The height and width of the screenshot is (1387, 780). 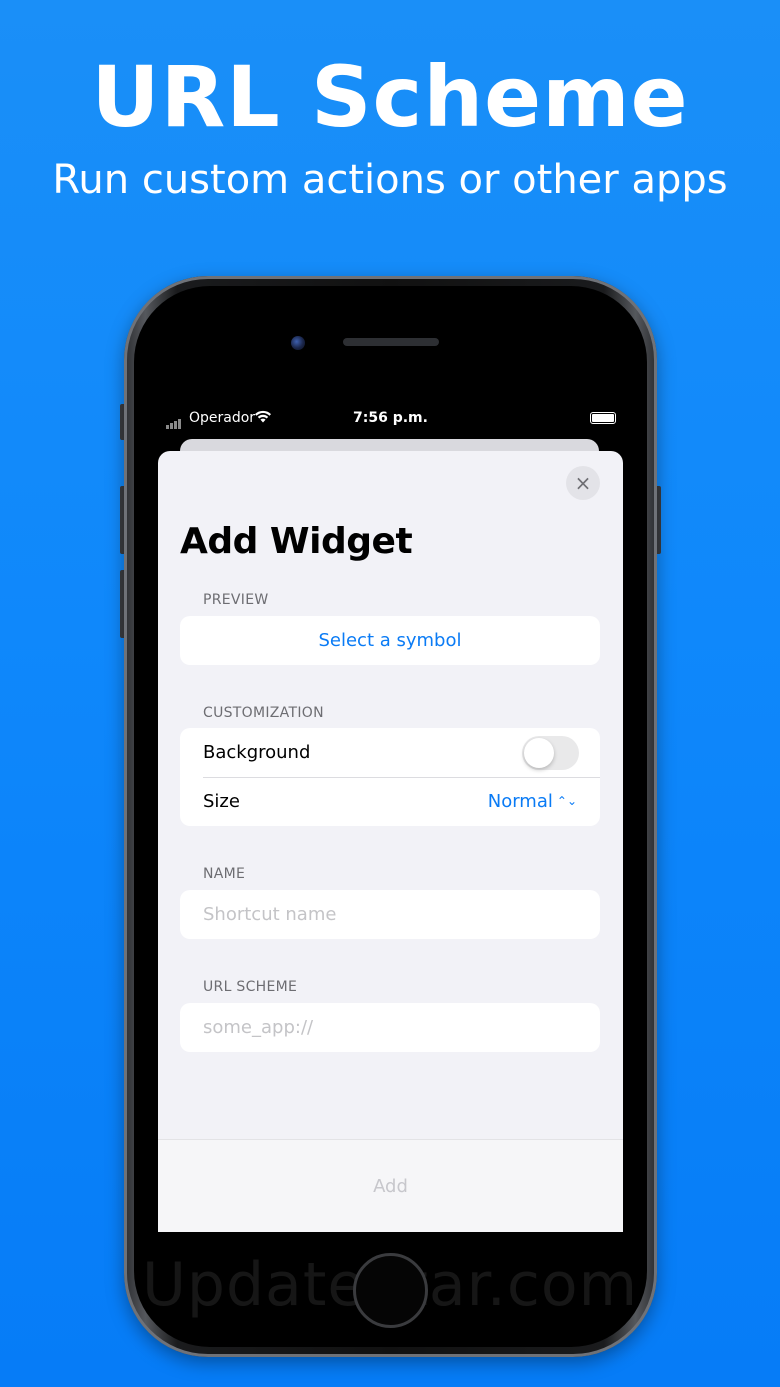 I want to click on url-scheme-placeholder: some_app://, so click(x=258, y=1027).